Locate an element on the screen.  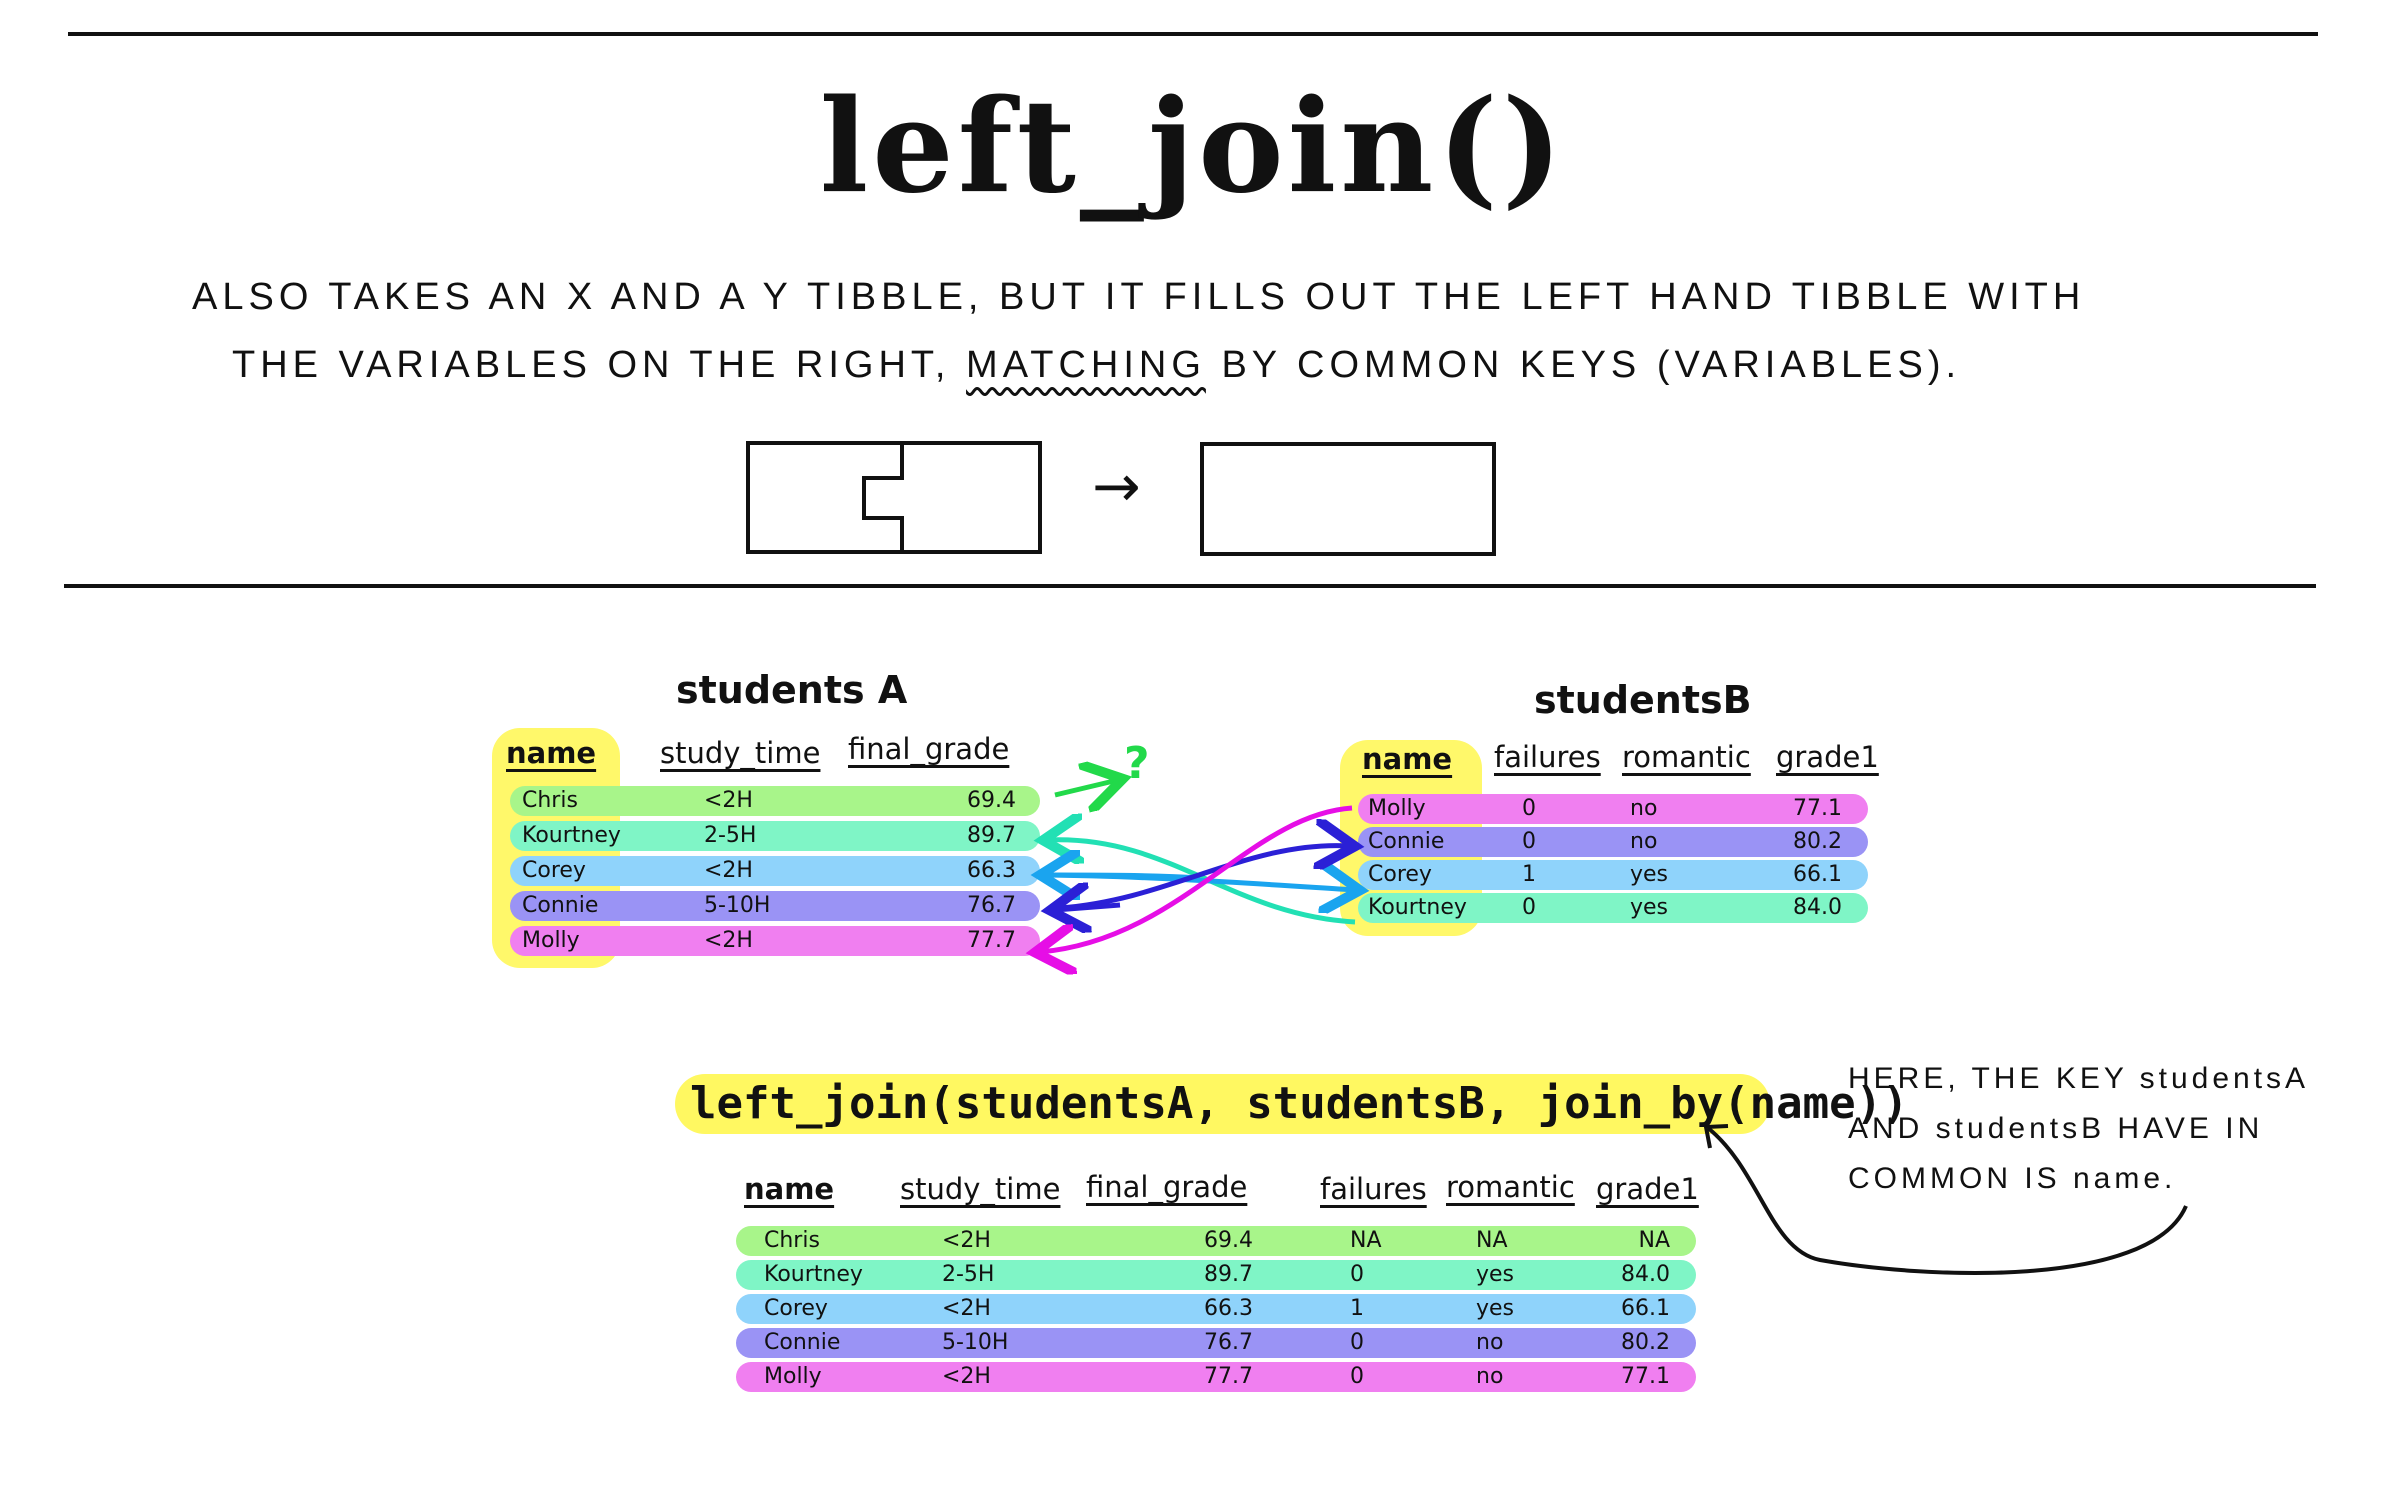
result-cell-romantic: NA is located at coordinates (1492, 1240).